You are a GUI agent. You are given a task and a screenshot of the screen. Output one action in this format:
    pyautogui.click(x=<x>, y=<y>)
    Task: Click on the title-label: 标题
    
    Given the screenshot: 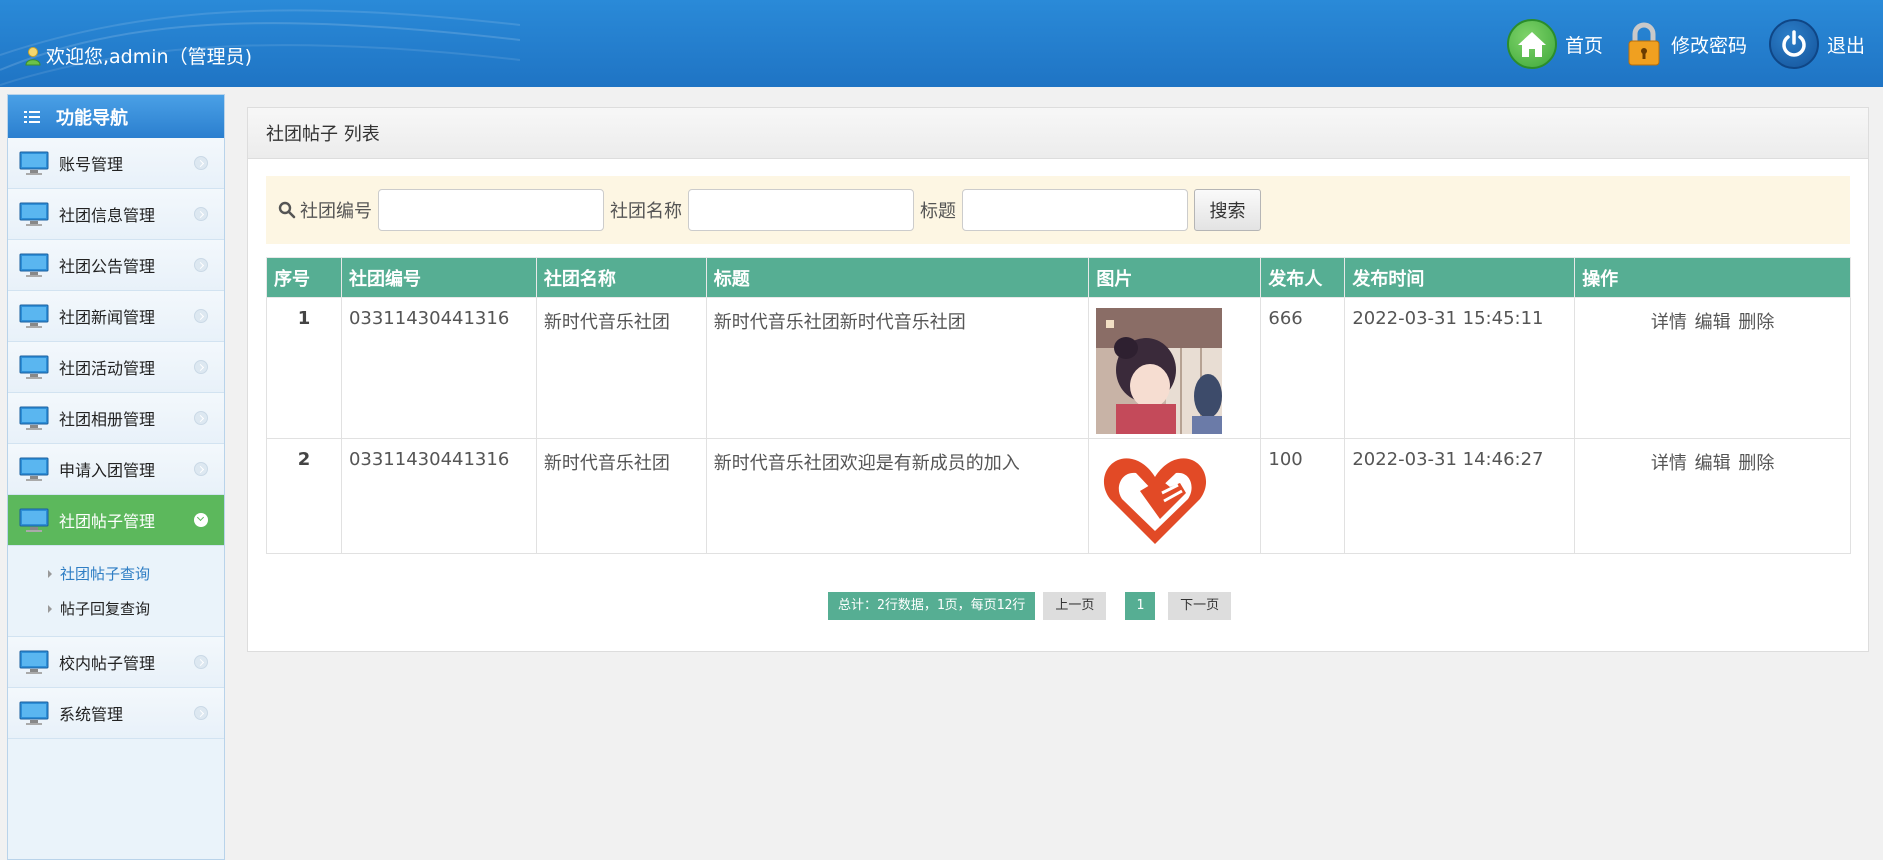 What is the action you would take?
    pyautogui.click(x=938, y=211)
    